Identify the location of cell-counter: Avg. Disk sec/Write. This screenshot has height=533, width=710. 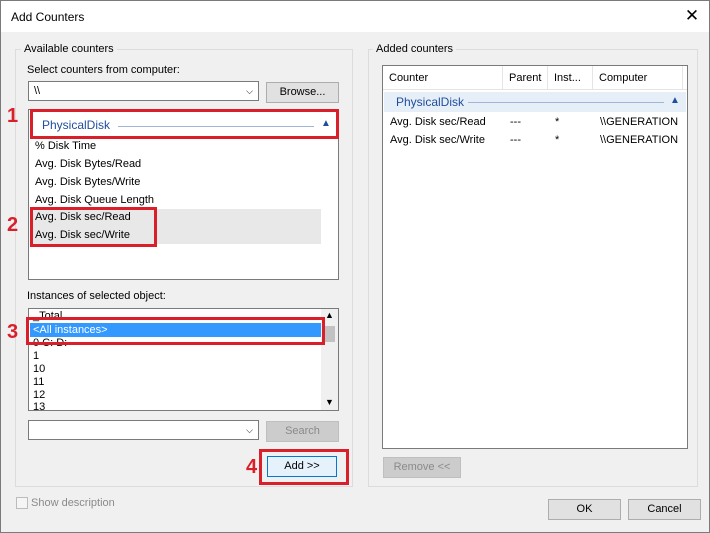
(437, 140).